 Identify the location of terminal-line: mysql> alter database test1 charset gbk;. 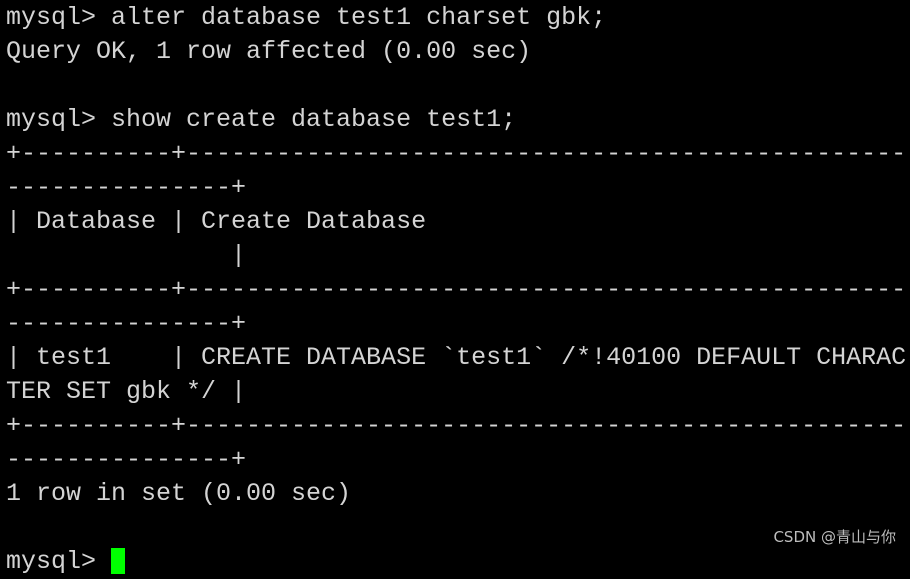
(306, 17).